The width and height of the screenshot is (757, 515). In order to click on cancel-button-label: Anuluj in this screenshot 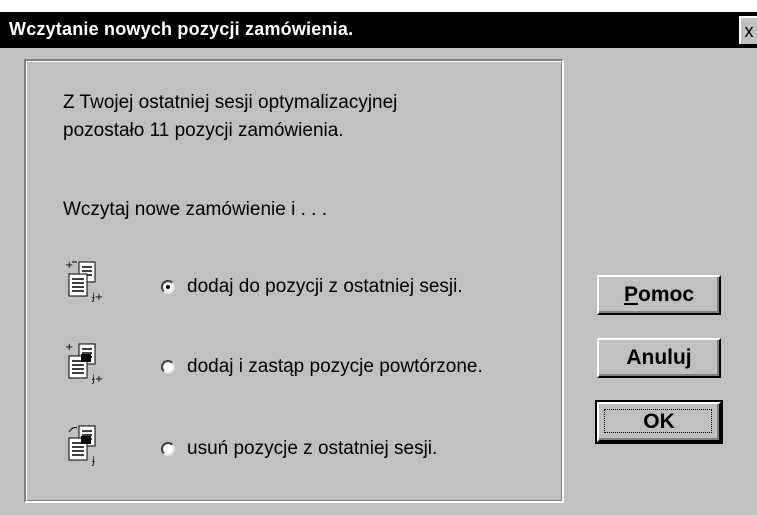, I will do `click(659, 357)`.